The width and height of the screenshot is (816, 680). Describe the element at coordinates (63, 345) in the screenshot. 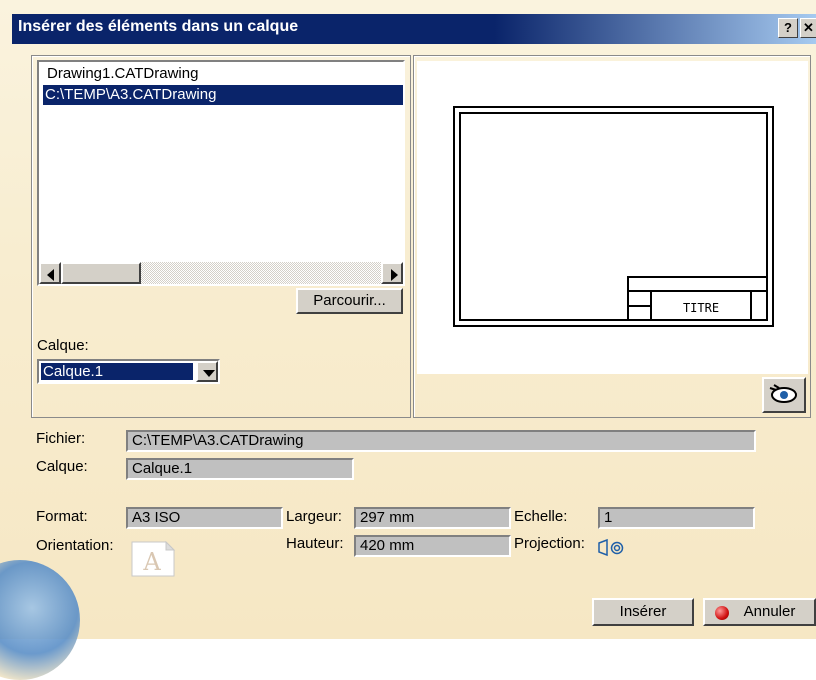

I see `calque-select-label: Calque:` at that location.